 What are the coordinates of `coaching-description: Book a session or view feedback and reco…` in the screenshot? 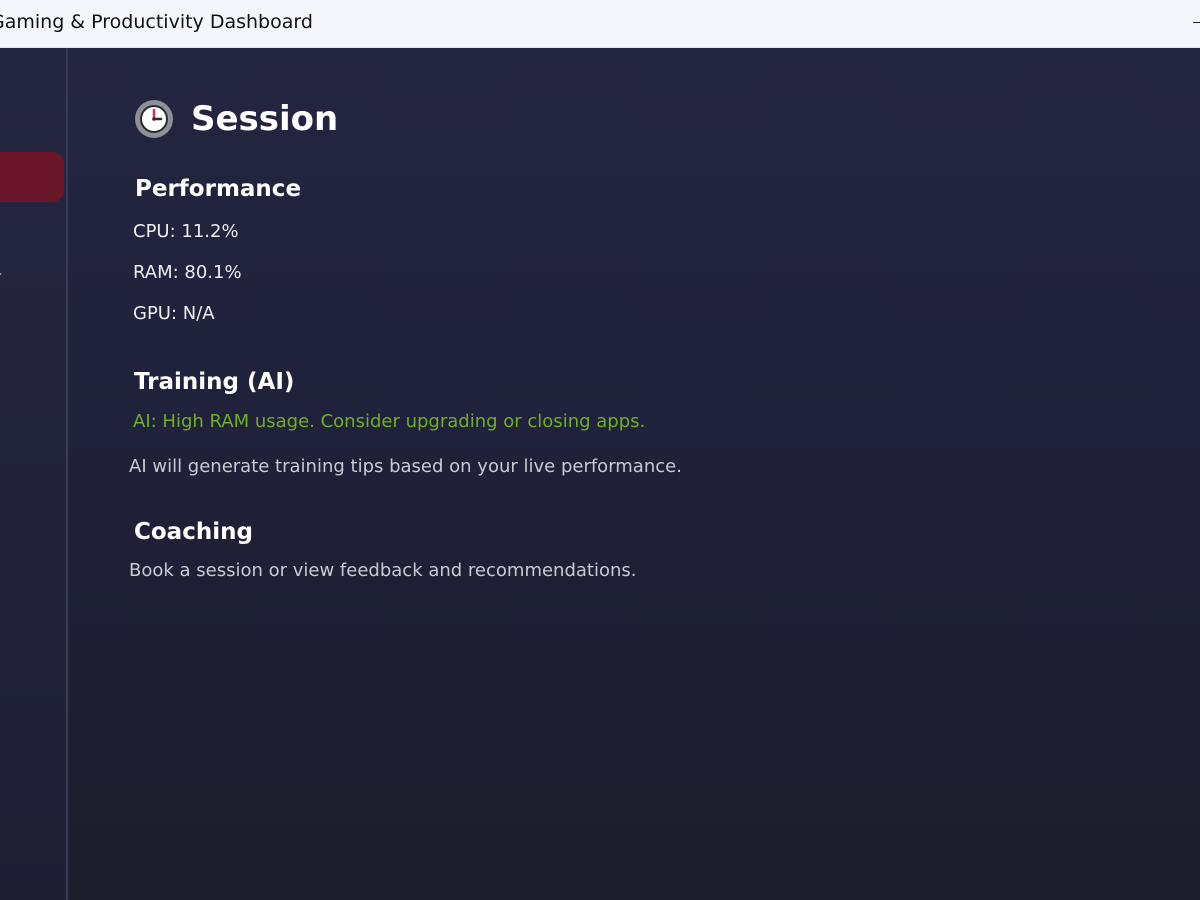 It's located at (383, 570).